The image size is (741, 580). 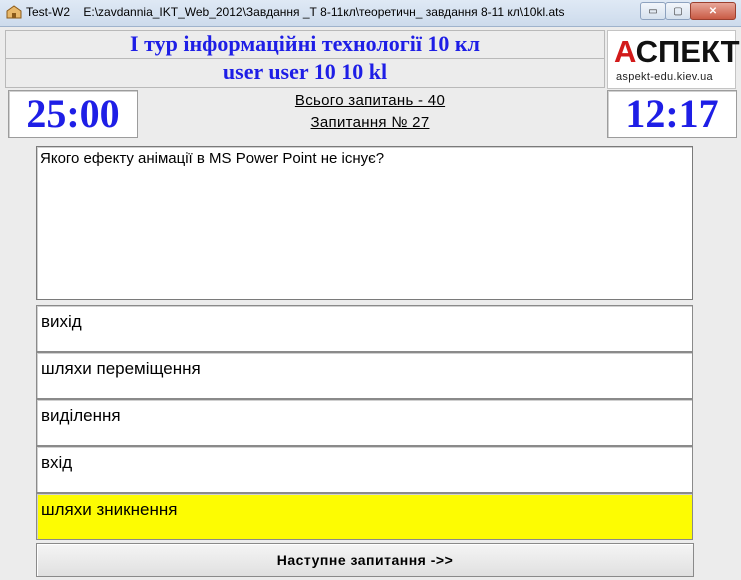 What do you see at coordinates (364, 422) in the screenshot?
I see `answer-option-3: виділення` at bounding box center [364, 422].